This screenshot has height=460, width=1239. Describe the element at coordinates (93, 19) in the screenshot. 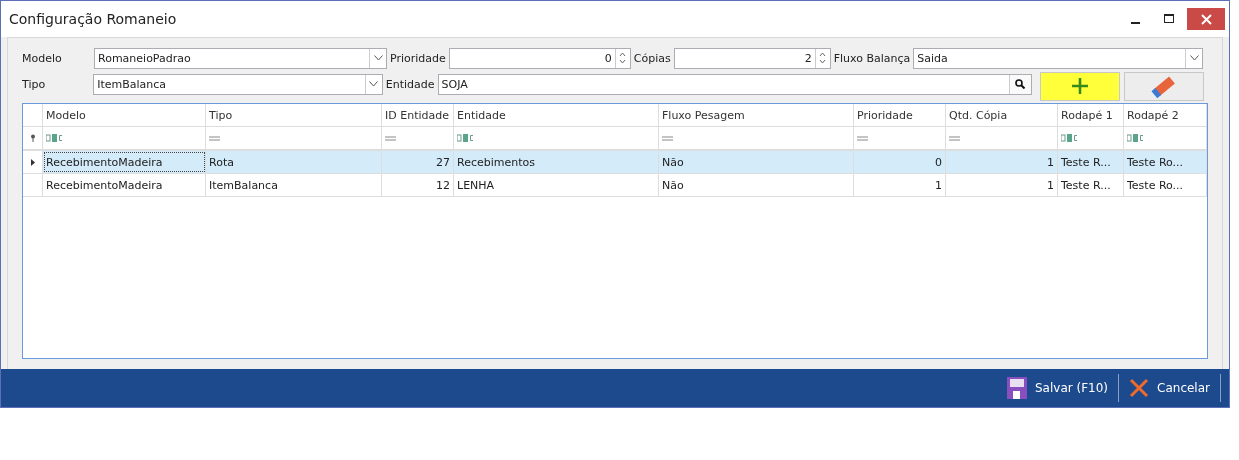

I see `window-title: Configuração Romaneio` at that location.